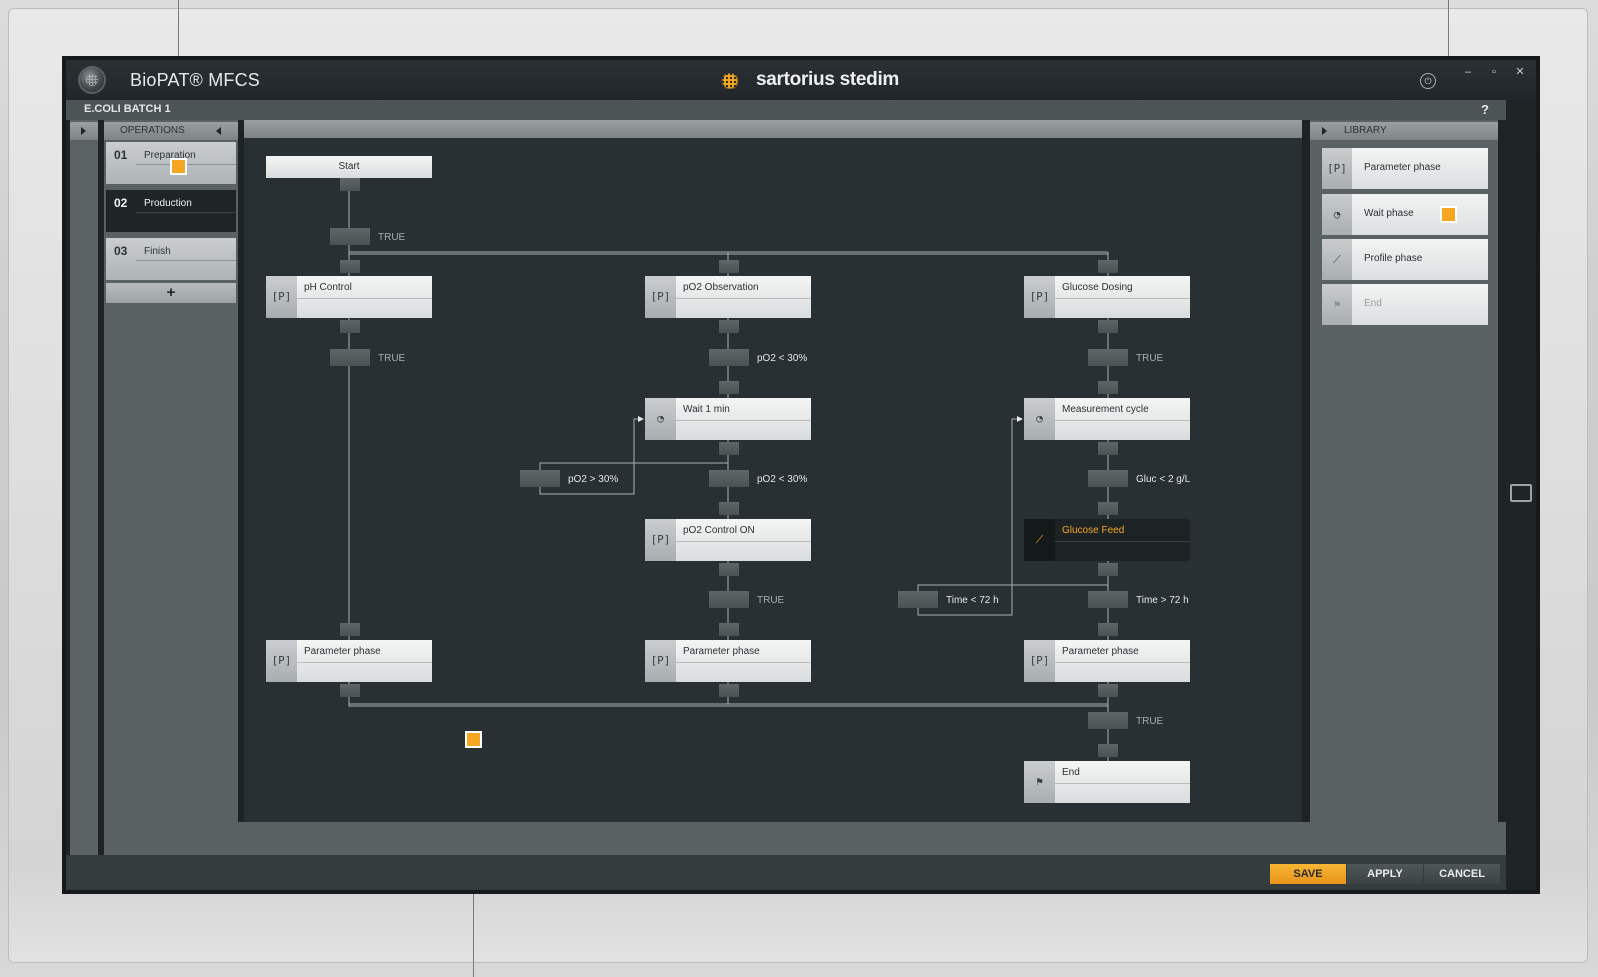  What do you see at coordinates (1071, 772) in the screenshot?
I see `node-label: End` at bounding box center [1071, 772].